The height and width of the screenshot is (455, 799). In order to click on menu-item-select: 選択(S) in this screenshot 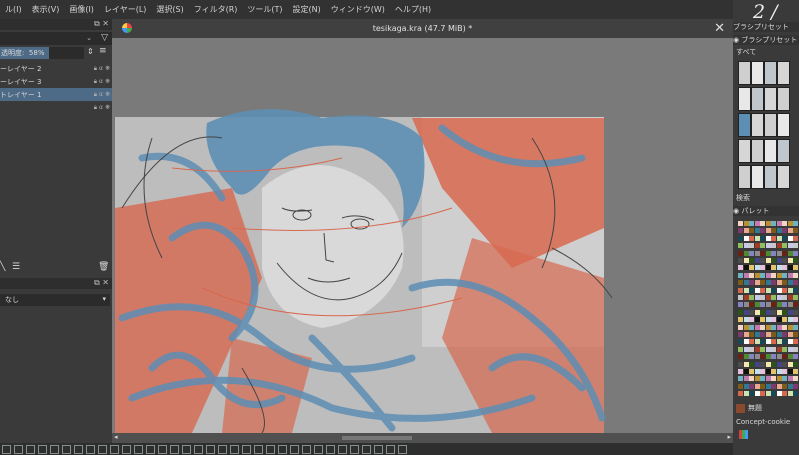, I will do `click(169, 9)`.